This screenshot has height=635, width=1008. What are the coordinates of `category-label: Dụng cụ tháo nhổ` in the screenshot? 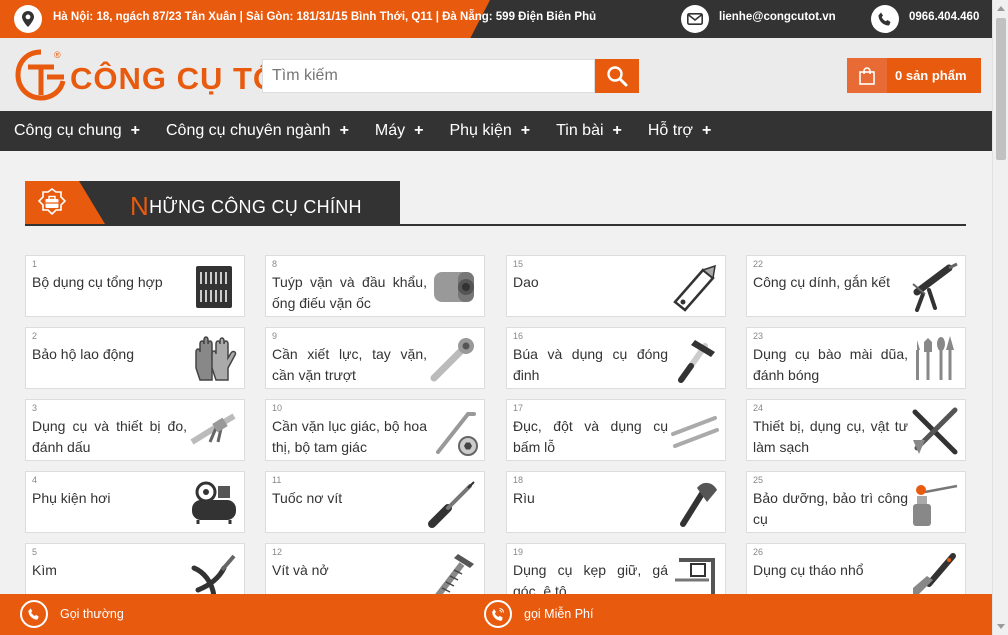 It's located at (808, 570).